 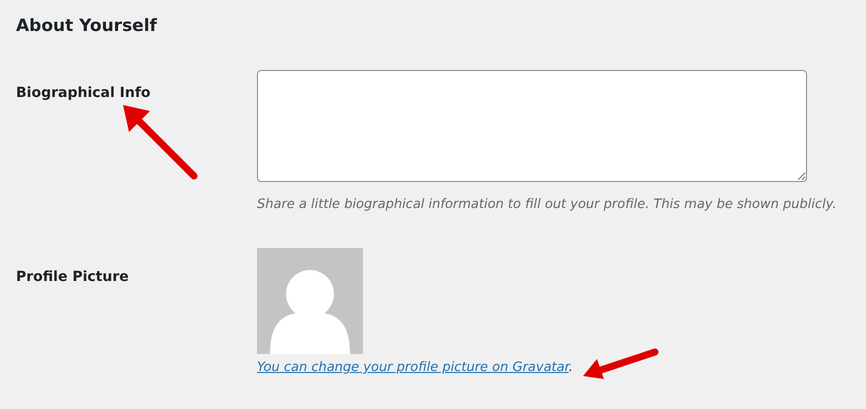 I want to click on field-label: Profile Picture, so click(x=72, y=277).